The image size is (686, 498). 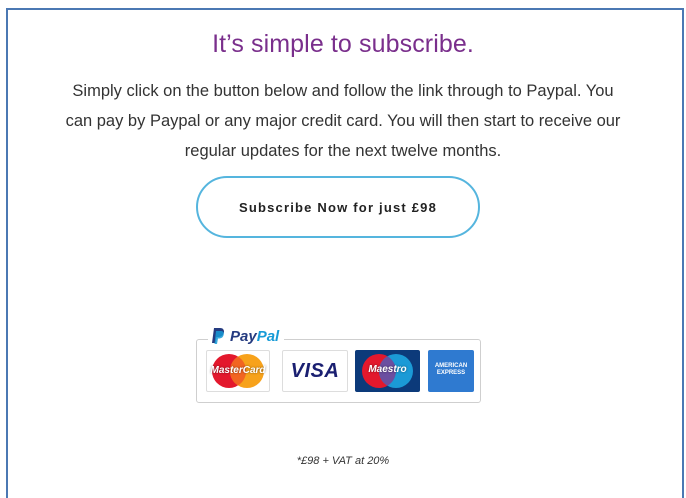 I want to click on amex-label: AMERICAN EXPRESS, so click(x=451, y=369).